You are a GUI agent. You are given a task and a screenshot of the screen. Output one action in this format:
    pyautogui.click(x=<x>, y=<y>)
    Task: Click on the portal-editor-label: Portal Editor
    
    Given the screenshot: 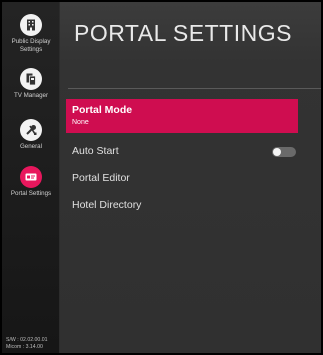 What is the action you would take?
    pyautogui.click(x=101, y=178)
    